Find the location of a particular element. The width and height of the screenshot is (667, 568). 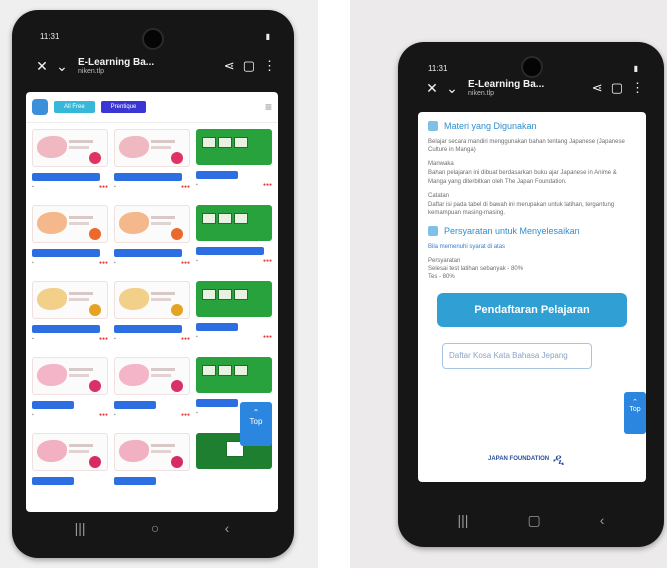

section-requirements-heading: Persyaratan untuk Menyelesaikan is located at coordinates (532, 231).